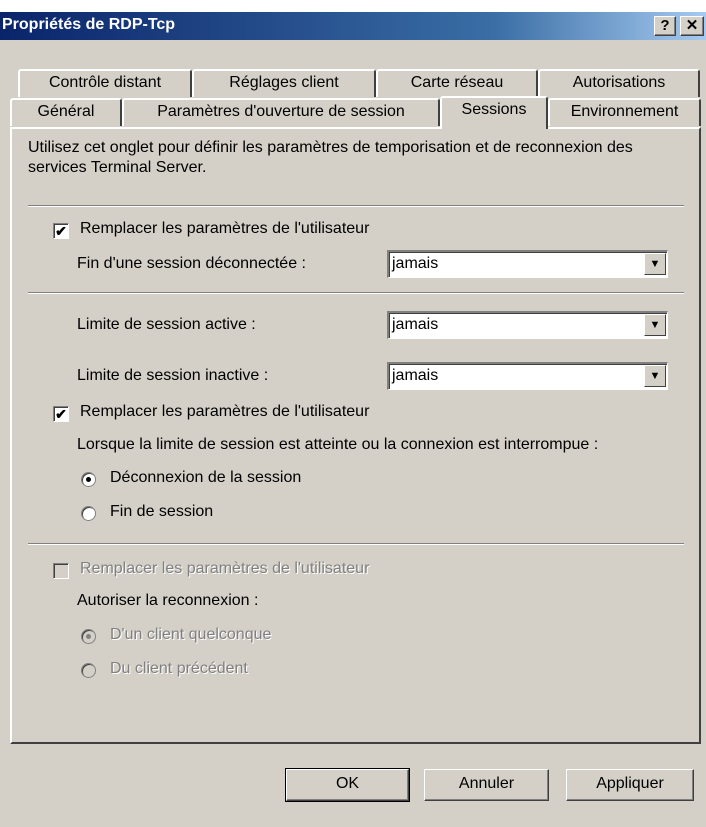  What do you see at coordinates (281, 112) in the screenshot?
I see `tab-parametres-ouverture-session: Paramètres d'ouverture de session` at bounding box center [281, 112].